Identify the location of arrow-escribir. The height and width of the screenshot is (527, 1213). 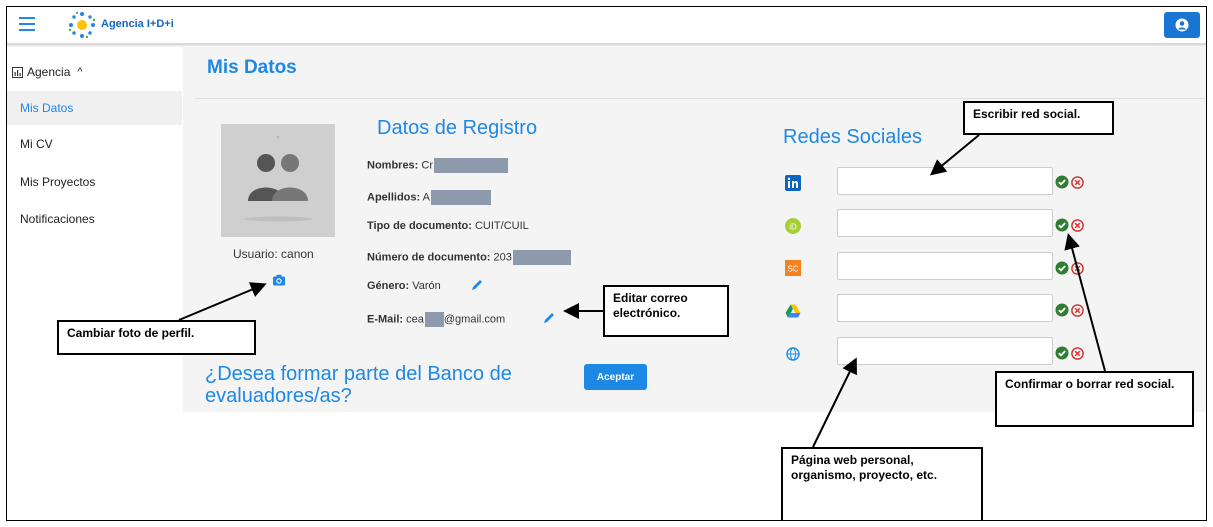
(954, 155).